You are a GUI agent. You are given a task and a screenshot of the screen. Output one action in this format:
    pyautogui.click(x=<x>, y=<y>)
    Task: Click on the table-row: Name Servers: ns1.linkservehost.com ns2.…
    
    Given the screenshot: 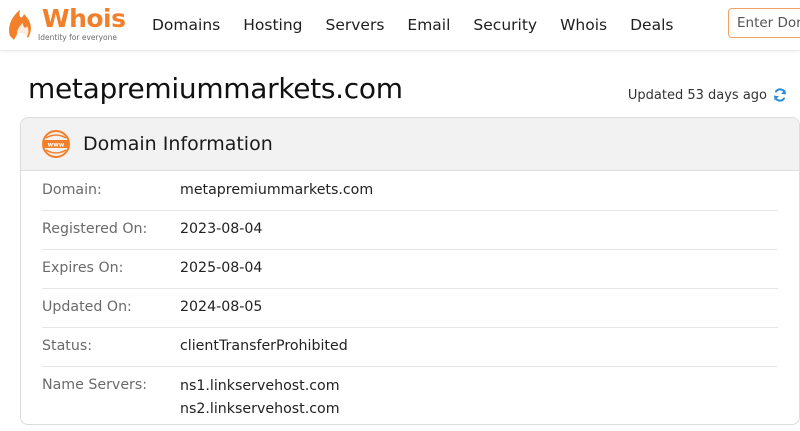 What is the action you would take?
    pyautogui.click(x=410, y=395)
    